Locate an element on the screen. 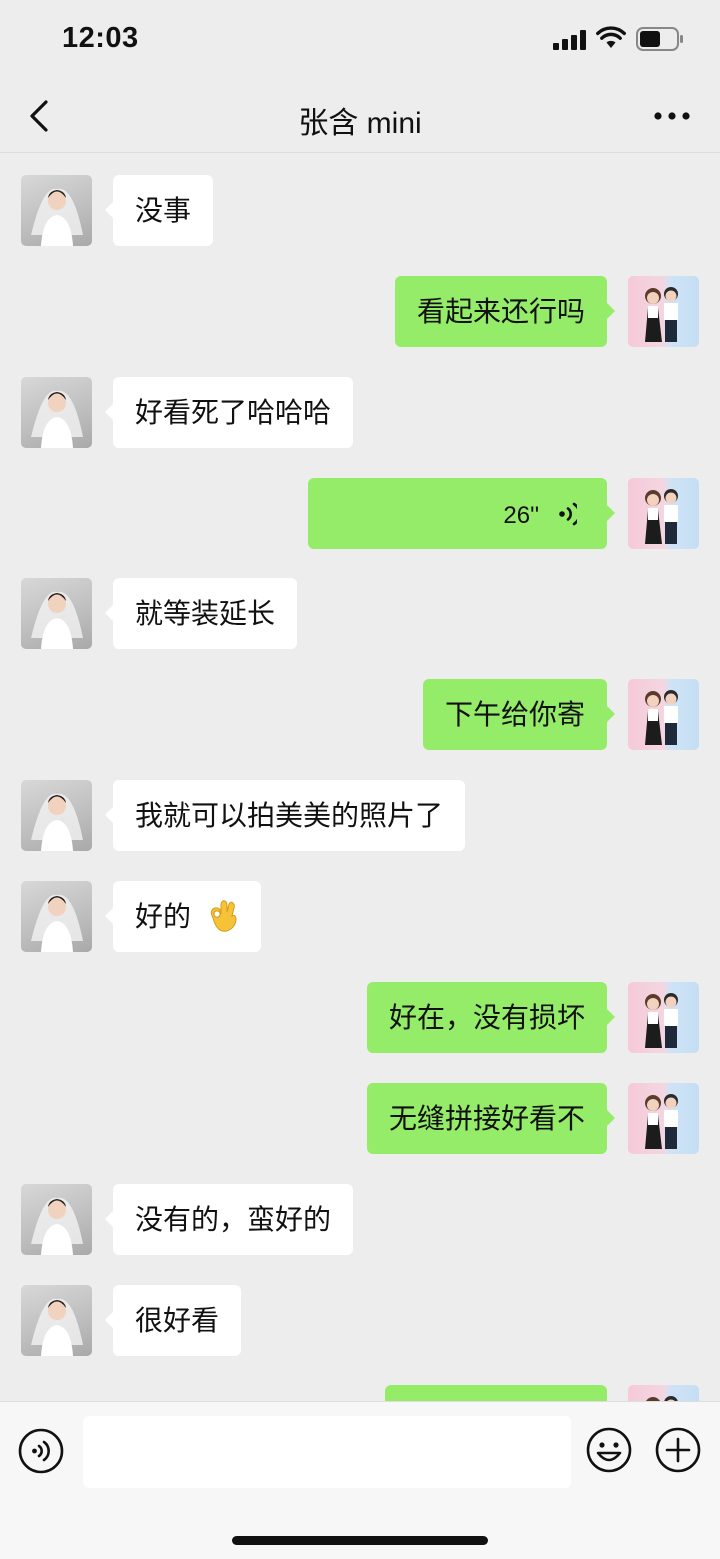  message-text: 我就可以拍美美的照片了 is located at coordinates (289, 815).